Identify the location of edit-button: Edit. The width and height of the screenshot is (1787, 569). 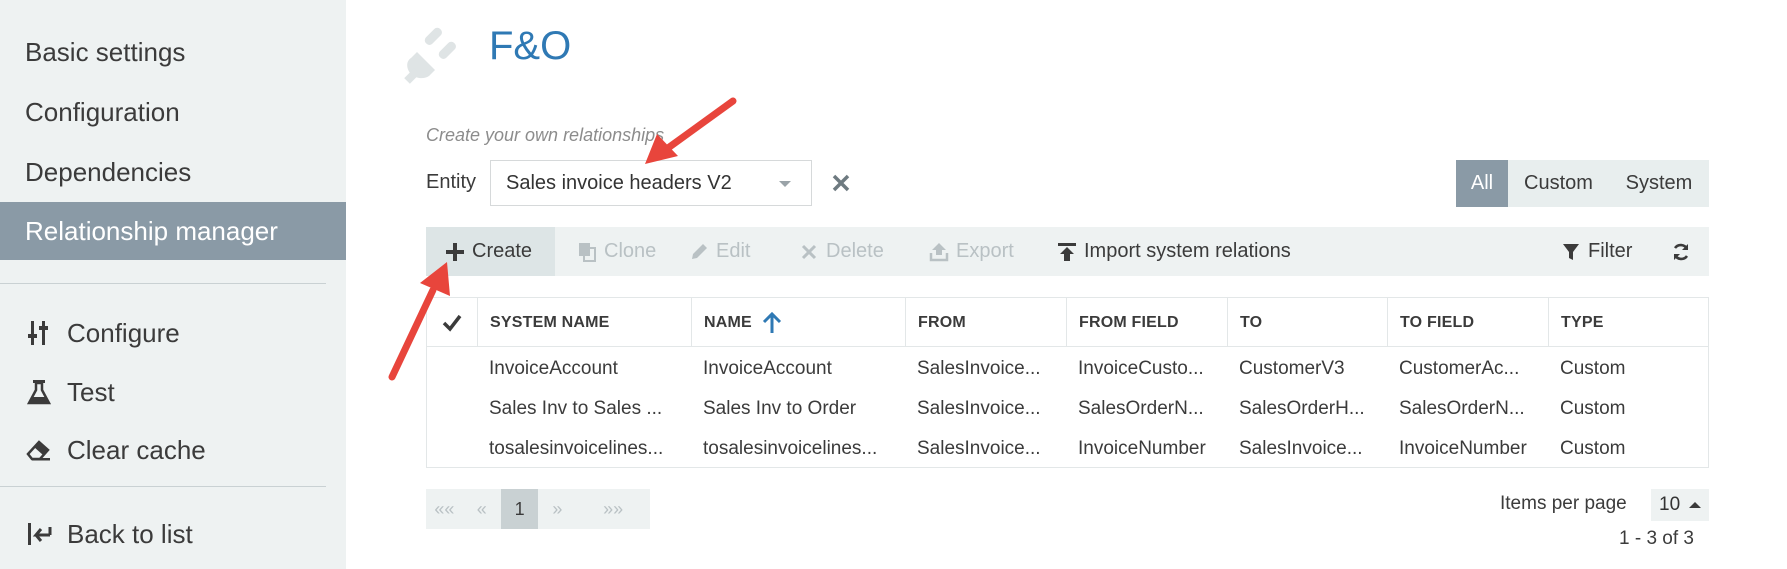
(719, 251).